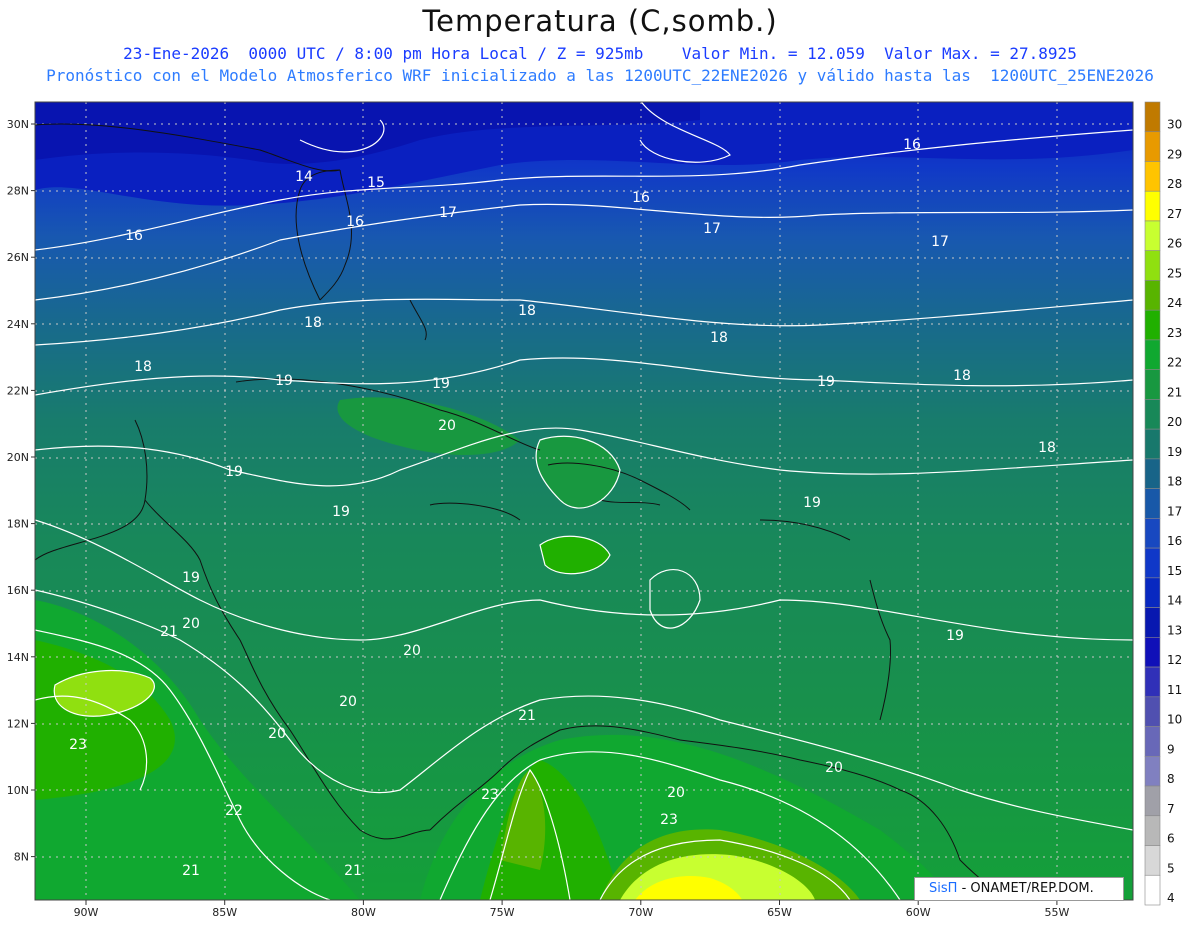  Describe the element at coordinates (18, 790) in the screenshot. I see `lat-label: 10N` at that location.